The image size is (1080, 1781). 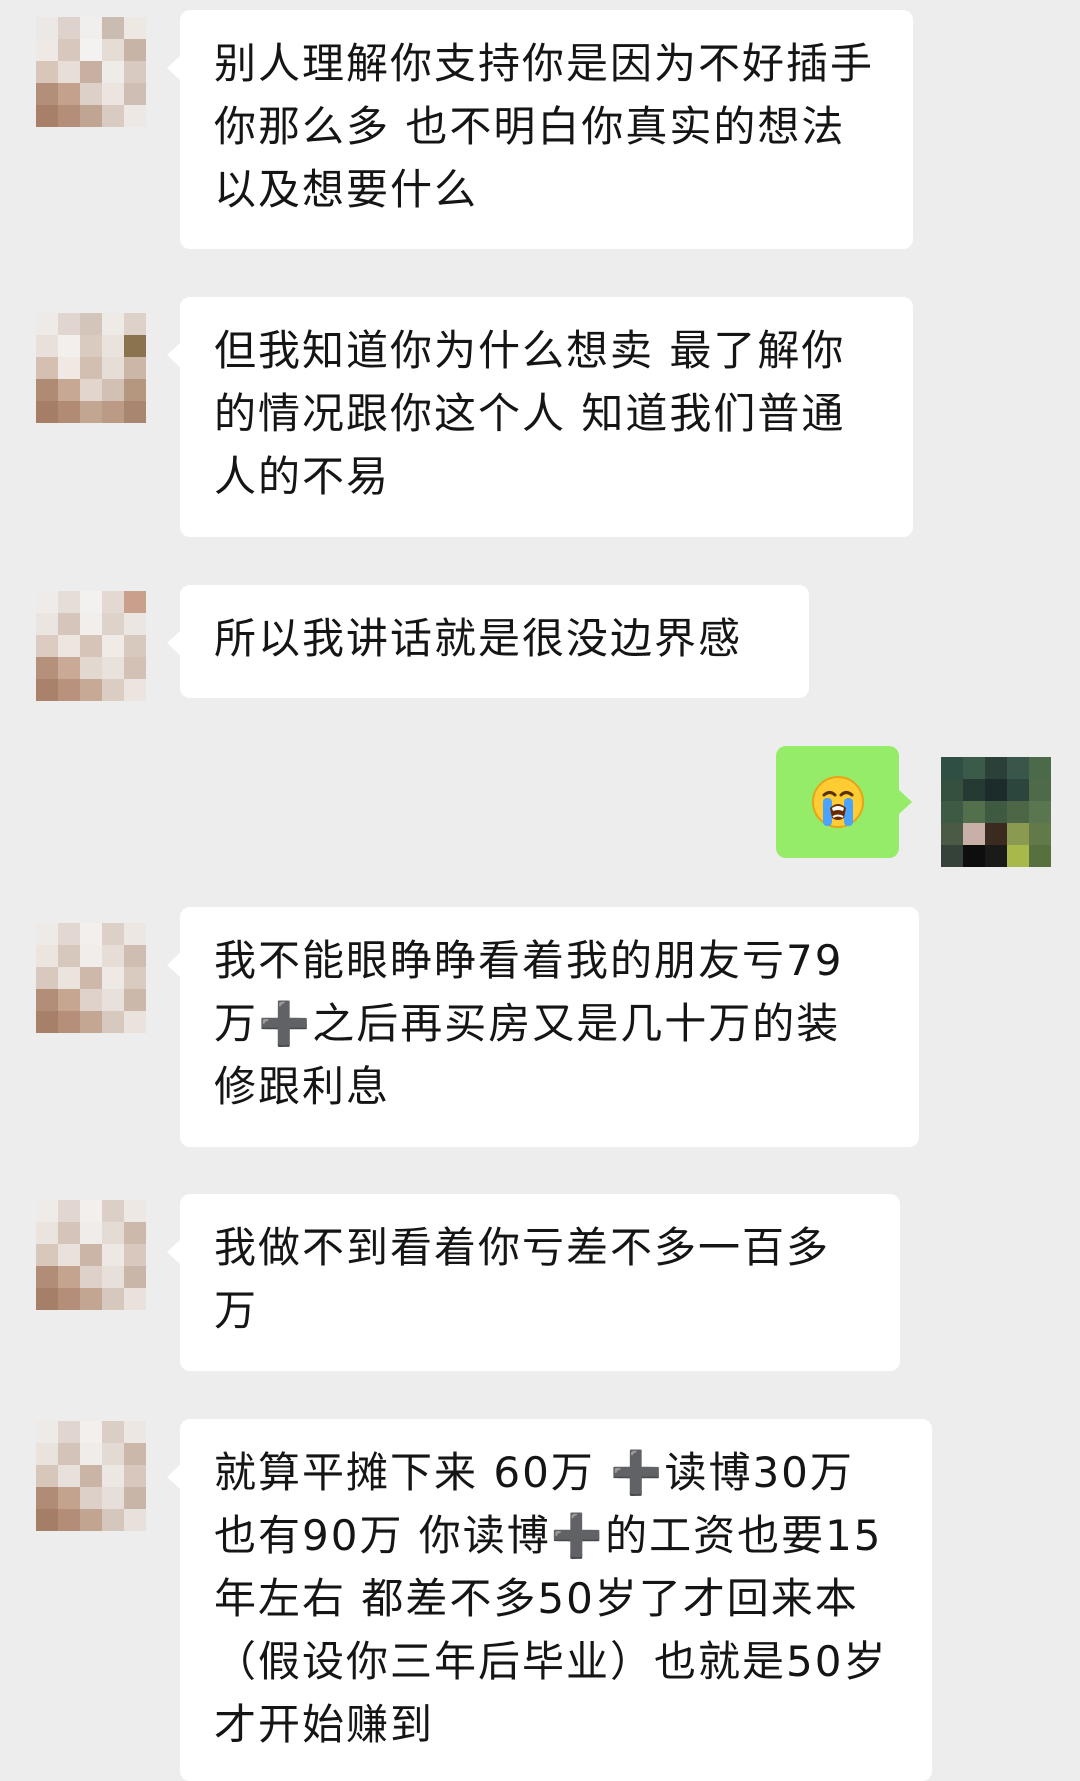 I want to click on message-bubble: 但我知道你为什么想卖 最了解你的情况跟你这个人 知道我们普通人的不易, so click(x=540, y=417).